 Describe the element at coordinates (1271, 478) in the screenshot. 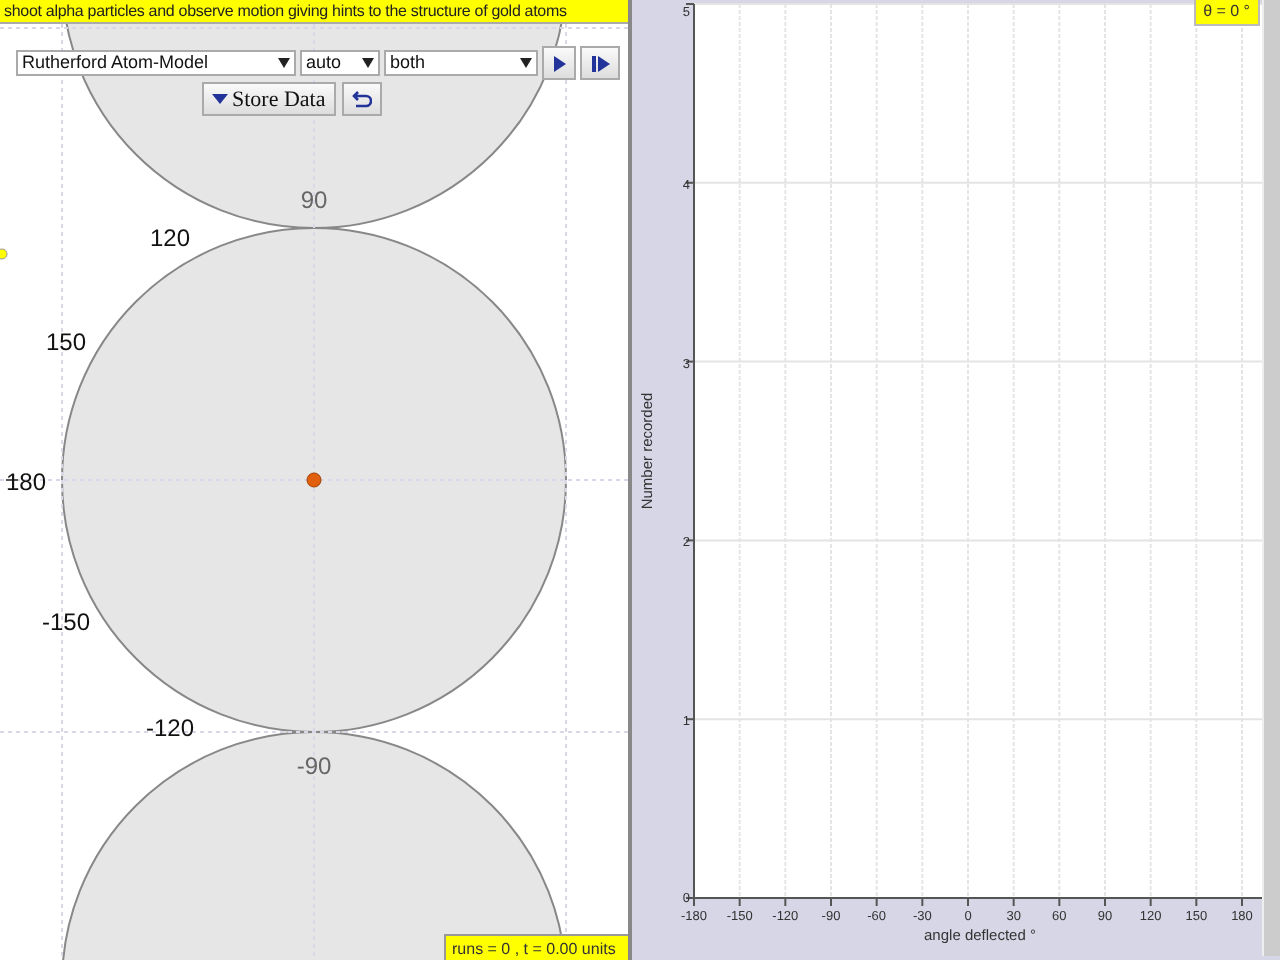

I see `scrollbar` at that location.